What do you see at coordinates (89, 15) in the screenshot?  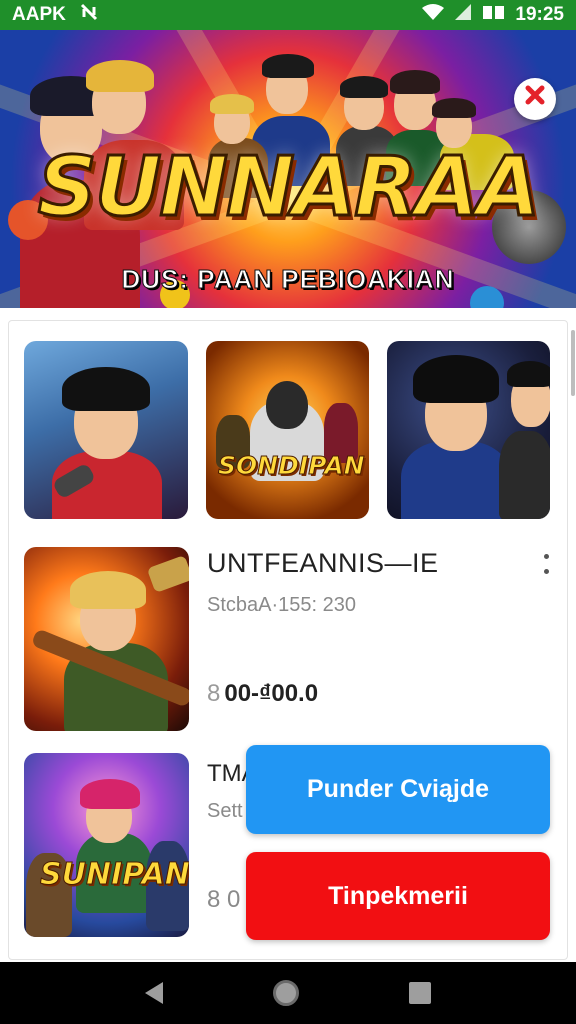 I see `notification-icon` at bounding box center [89, 15].